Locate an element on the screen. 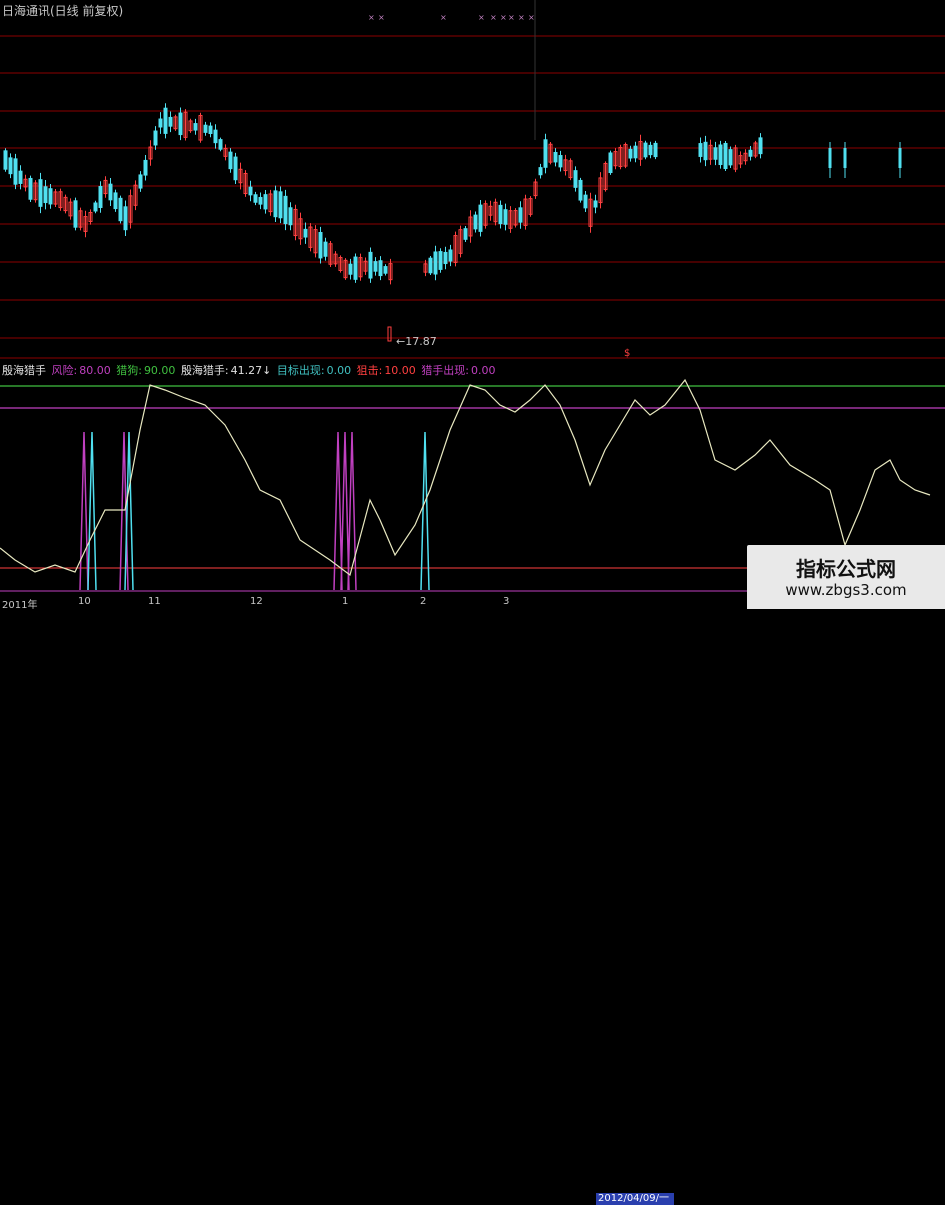 The width and height of the screenshot is (945, 1205). indicator-hunter-appear-value: 0.00 is located at coordinates (483, 370).